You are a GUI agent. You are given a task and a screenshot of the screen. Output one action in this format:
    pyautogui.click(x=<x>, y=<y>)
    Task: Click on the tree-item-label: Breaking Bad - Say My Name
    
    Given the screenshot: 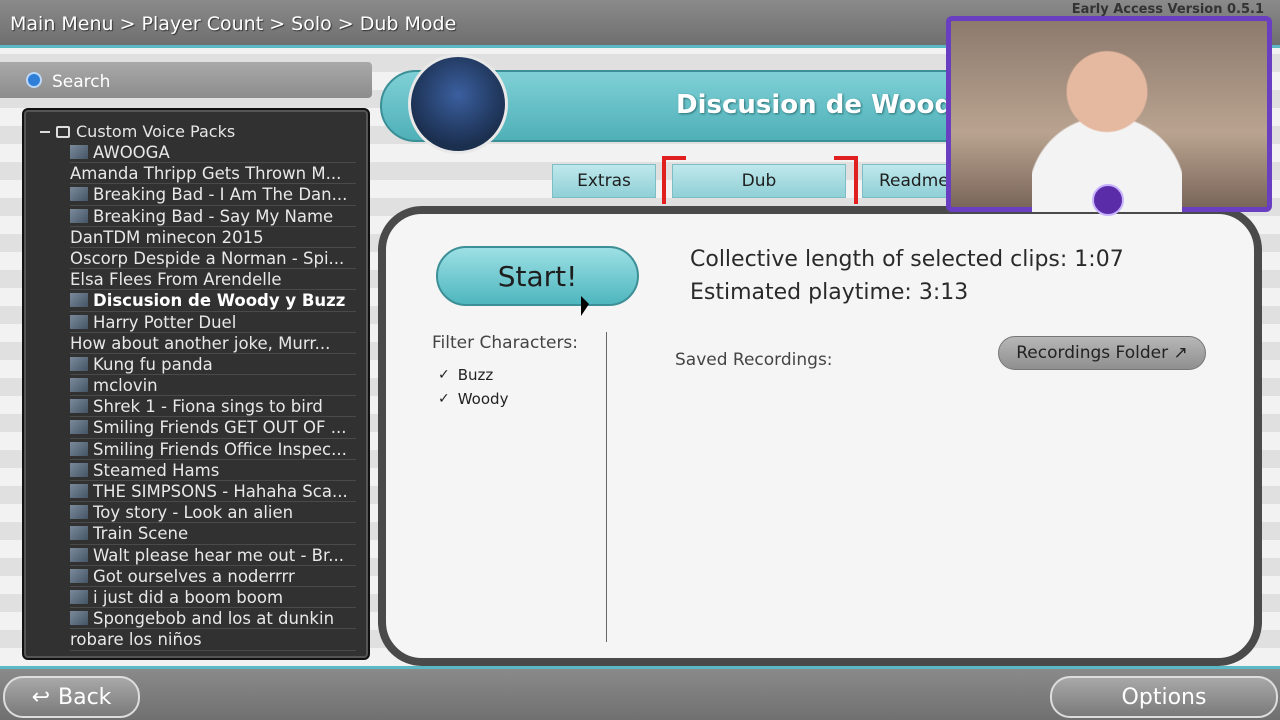 What is the action you would take?
    pyautogui.click(x=213, y=216)
    